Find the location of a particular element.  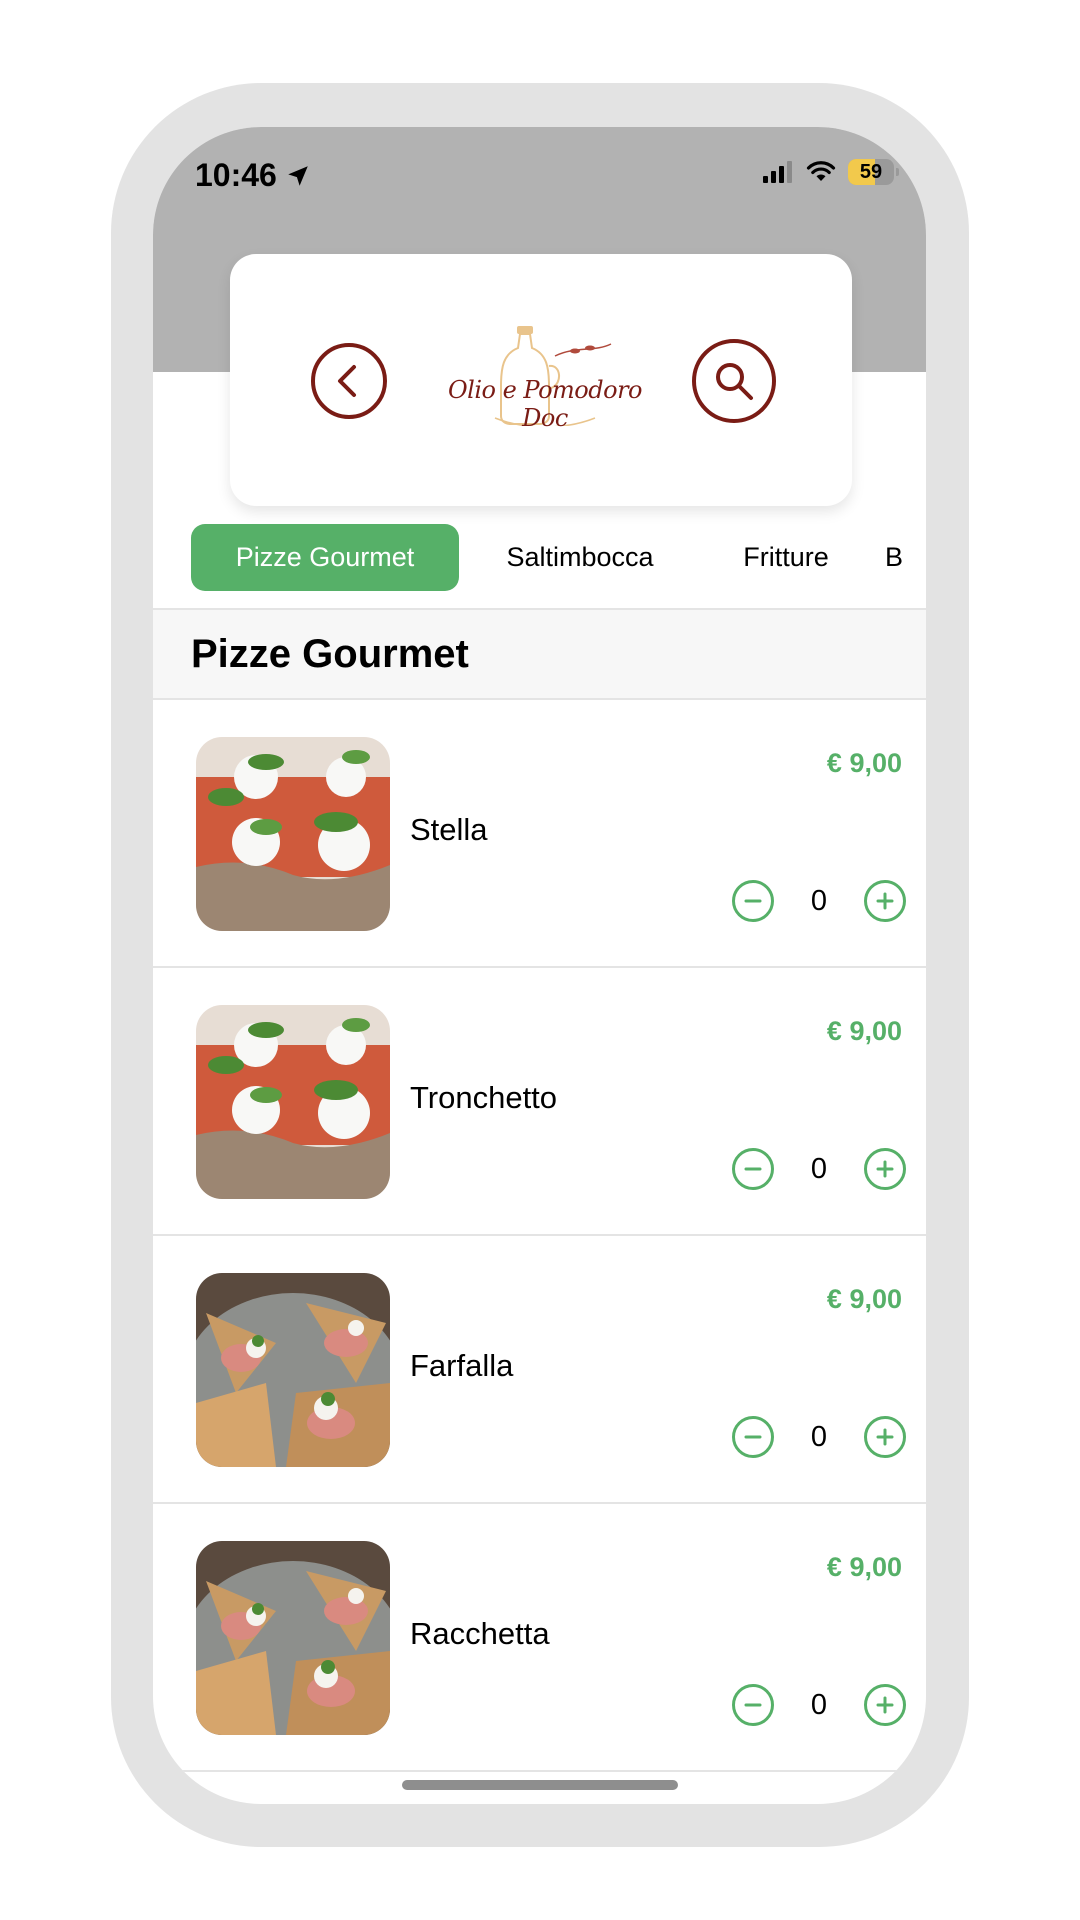

product-name: Racchetta is located at coordinates (480, 1633).